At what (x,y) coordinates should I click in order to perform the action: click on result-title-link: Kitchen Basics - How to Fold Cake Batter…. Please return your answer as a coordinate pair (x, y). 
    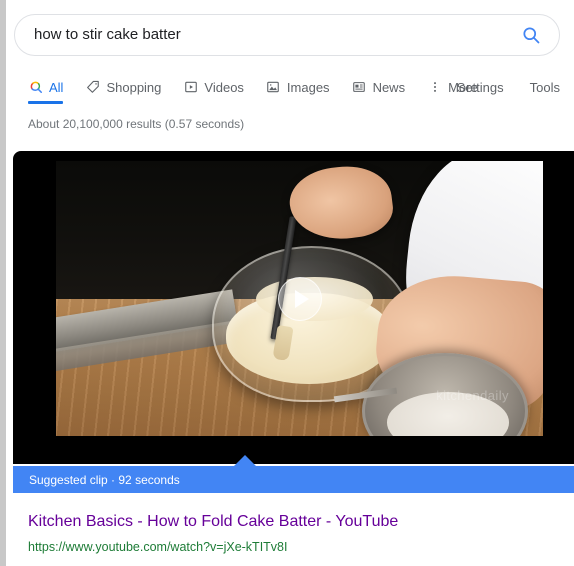
    Looking at the image, I should click on (213, 522).